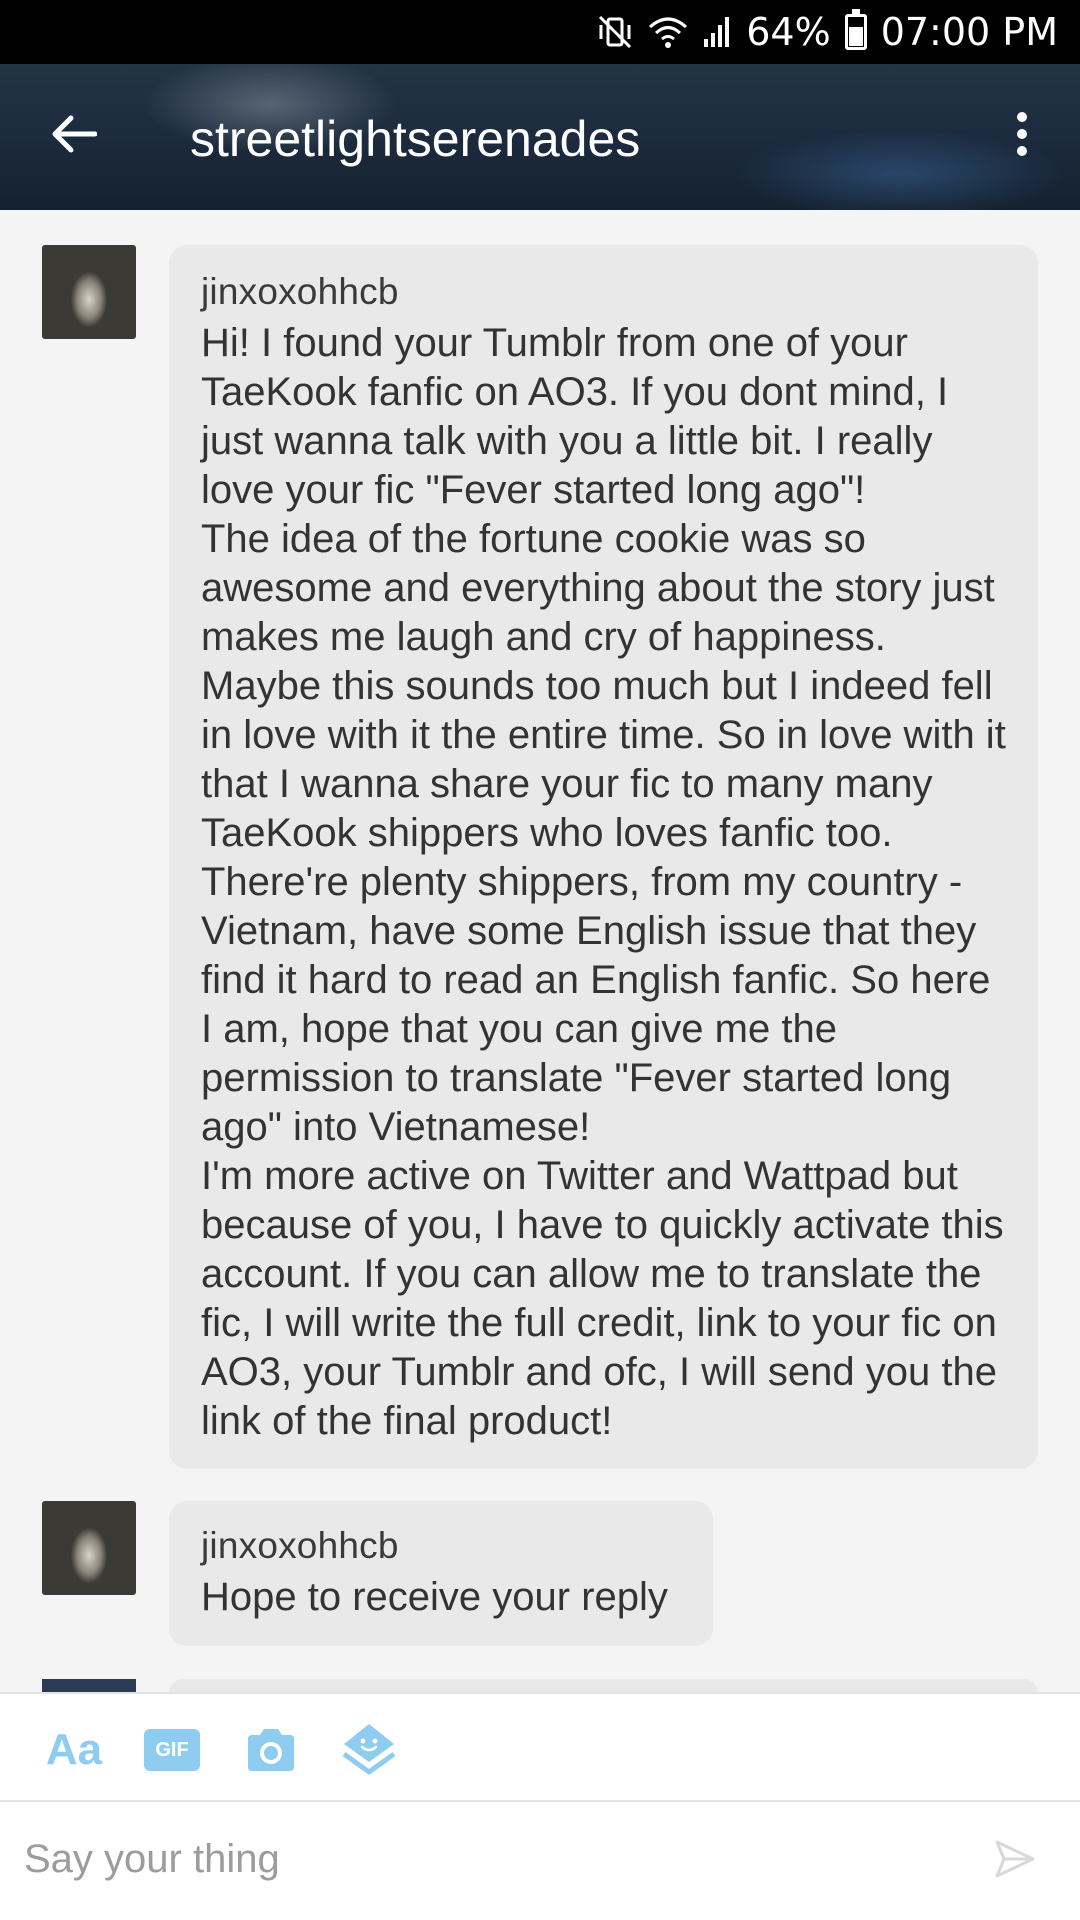 The width and height of the screenshot is (1080, 1920). Describe the element at coordinates (540, 1748) in the screenshot. I see `compose-toolbar: Aa GIF` at that location.